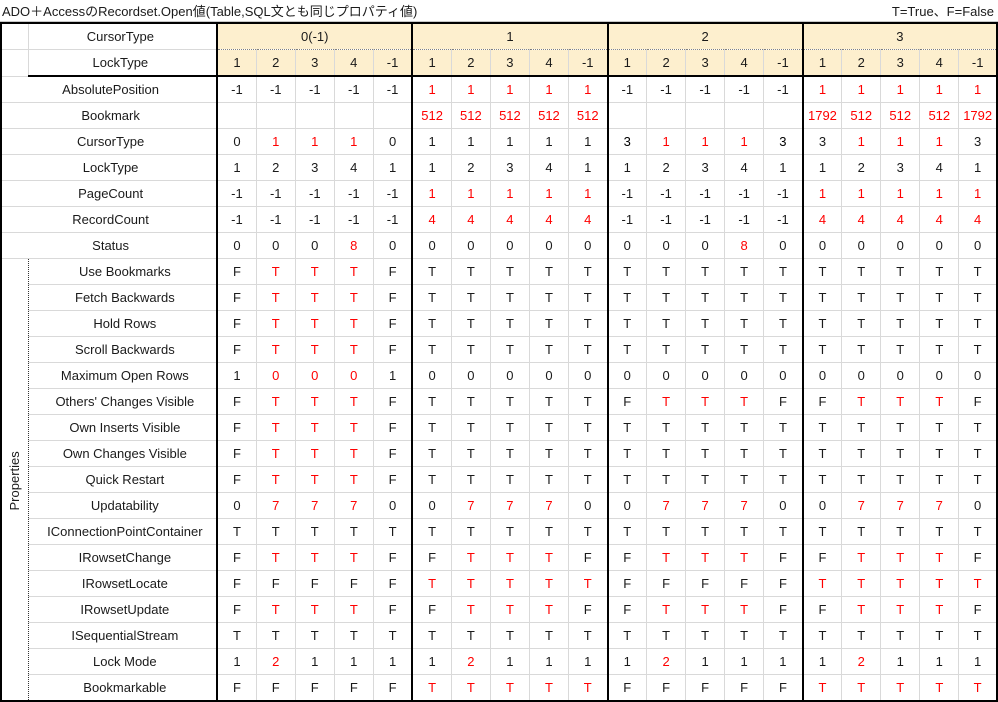 The height and width of the screenshot is (702, 998). I want to click on row-label-updatability: Updatability, so click(123, 505).